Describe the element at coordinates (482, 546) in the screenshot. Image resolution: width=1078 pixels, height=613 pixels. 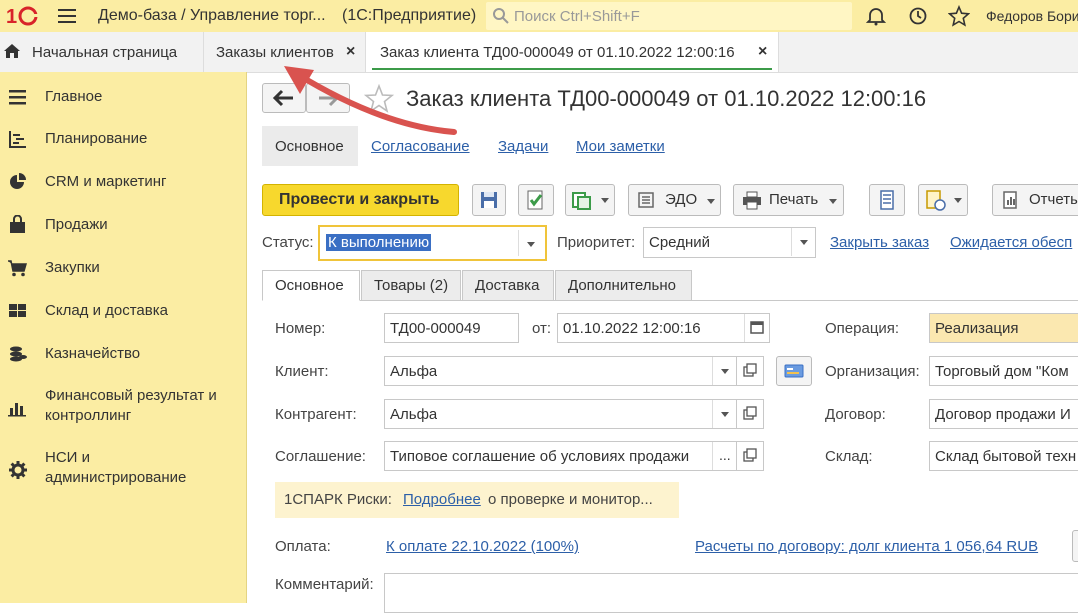
I see `payment-link: К оплате 22.10.2022 (100%)` at that location.